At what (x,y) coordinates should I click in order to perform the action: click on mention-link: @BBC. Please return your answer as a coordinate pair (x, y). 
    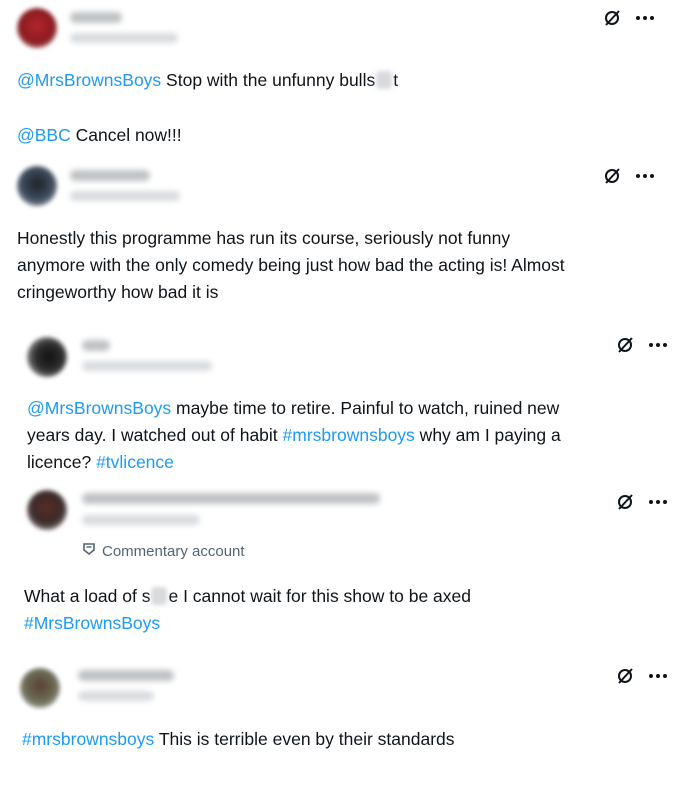
    Looking at the image, I should click on (44, 135).